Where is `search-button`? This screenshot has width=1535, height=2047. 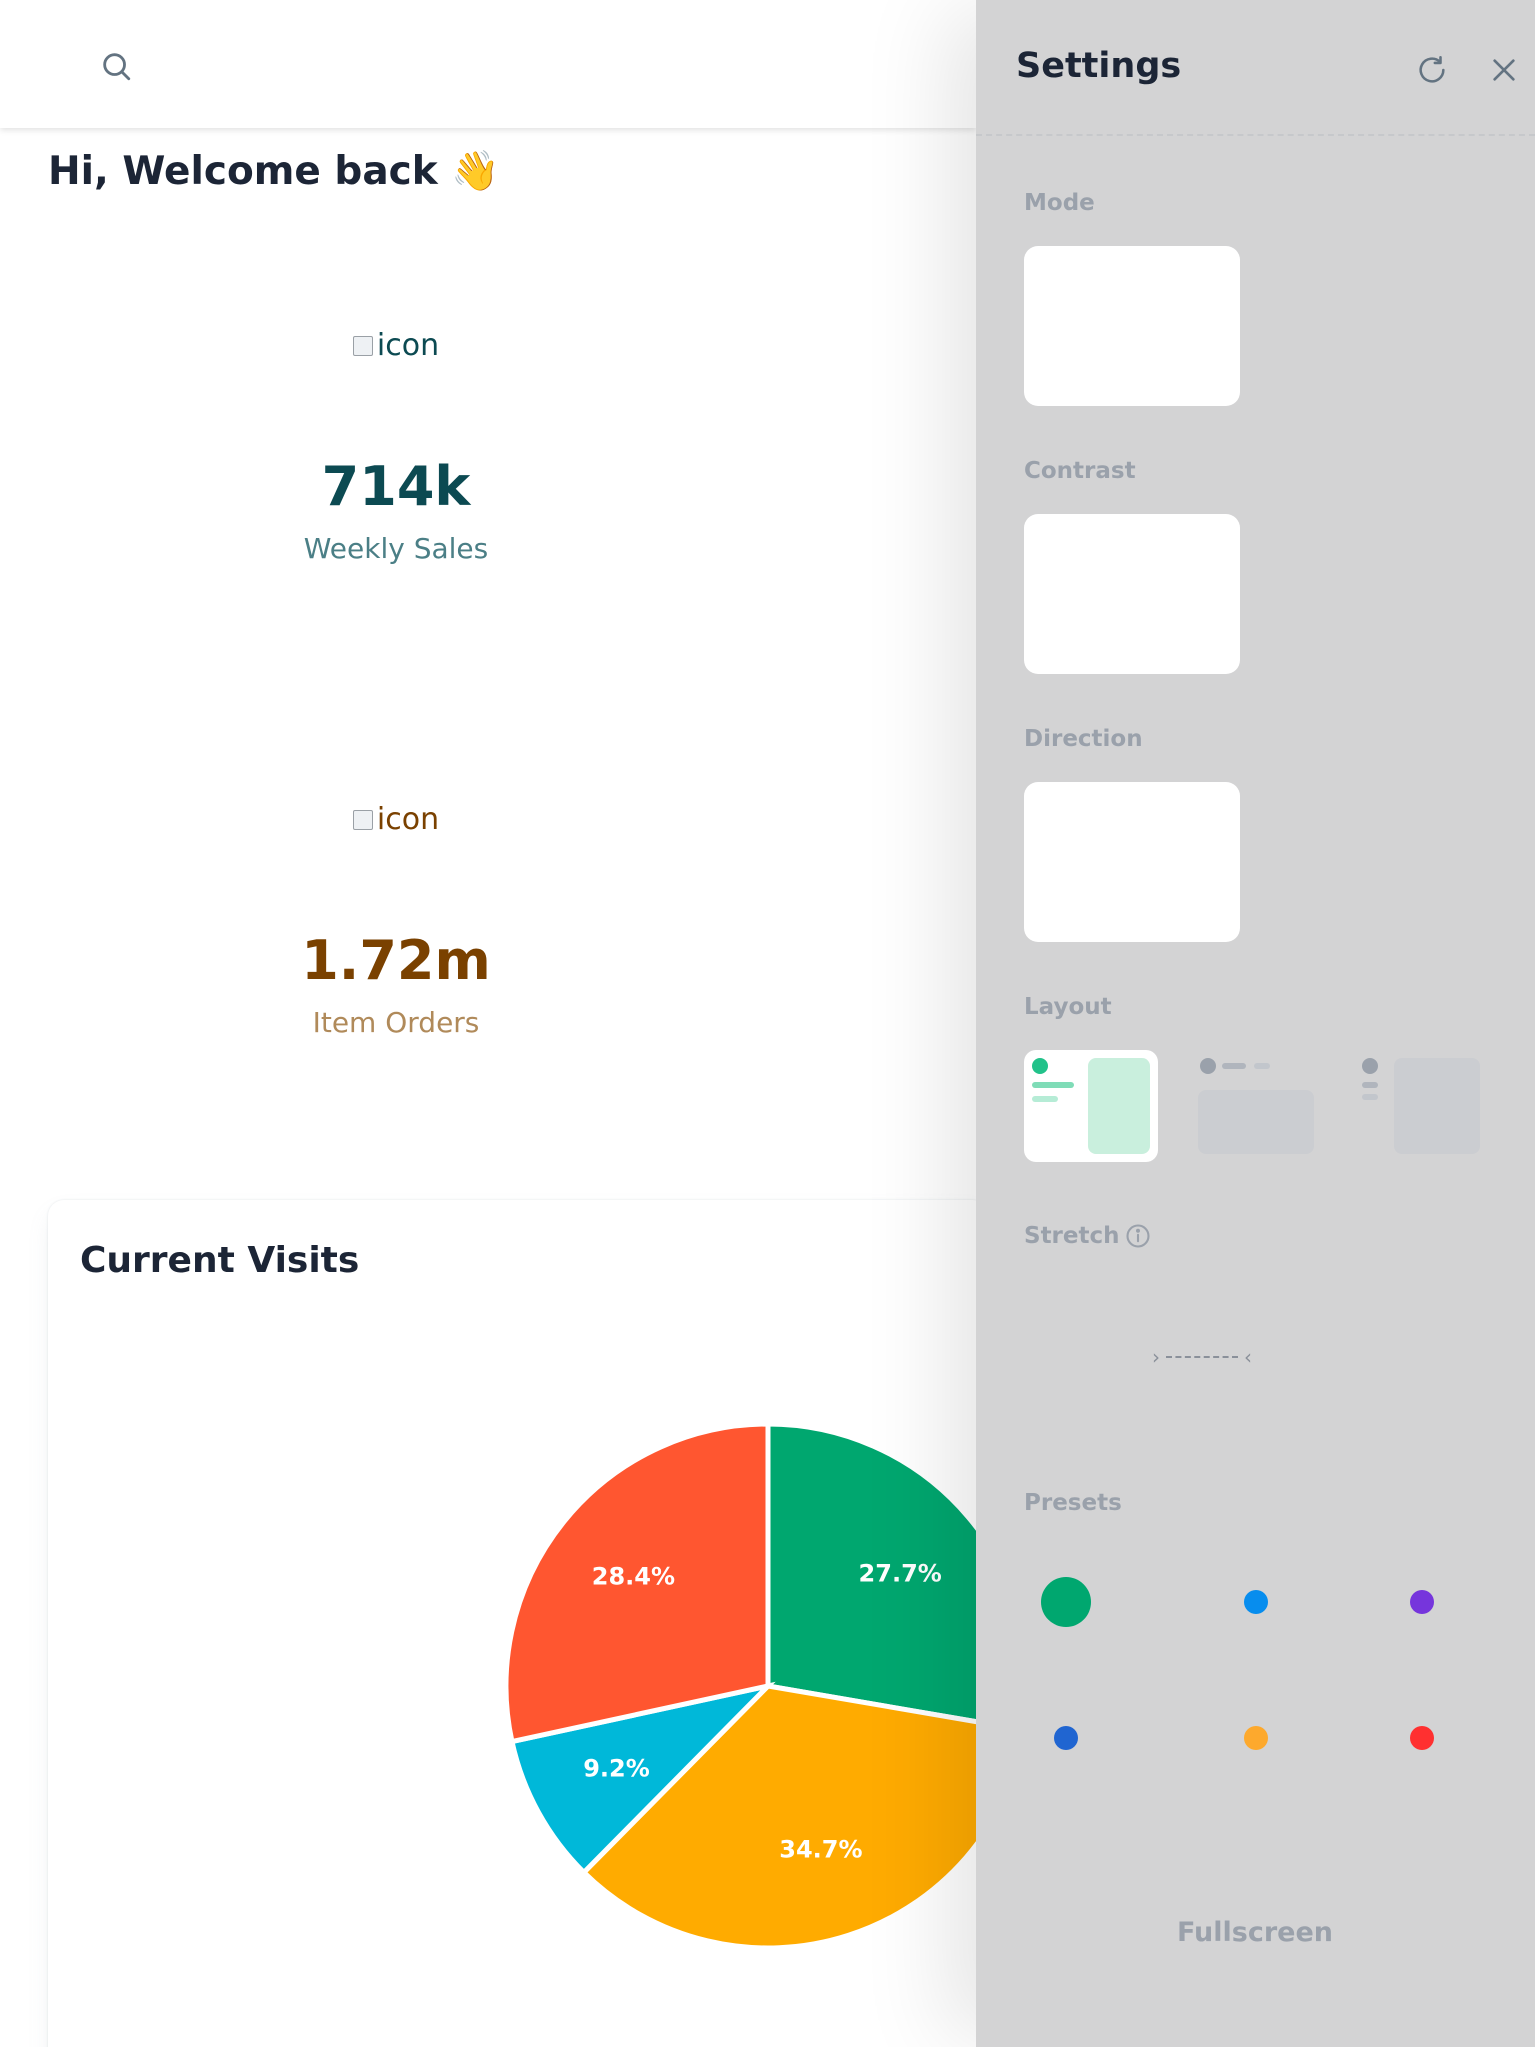
search-button is located at coordinates (116, 66).